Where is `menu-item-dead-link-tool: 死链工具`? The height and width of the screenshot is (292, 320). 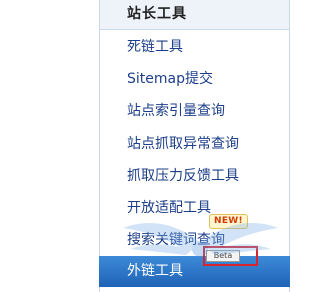 menu-item-dead-link-tool: 死链工具 is located at coordinates (194, 47).